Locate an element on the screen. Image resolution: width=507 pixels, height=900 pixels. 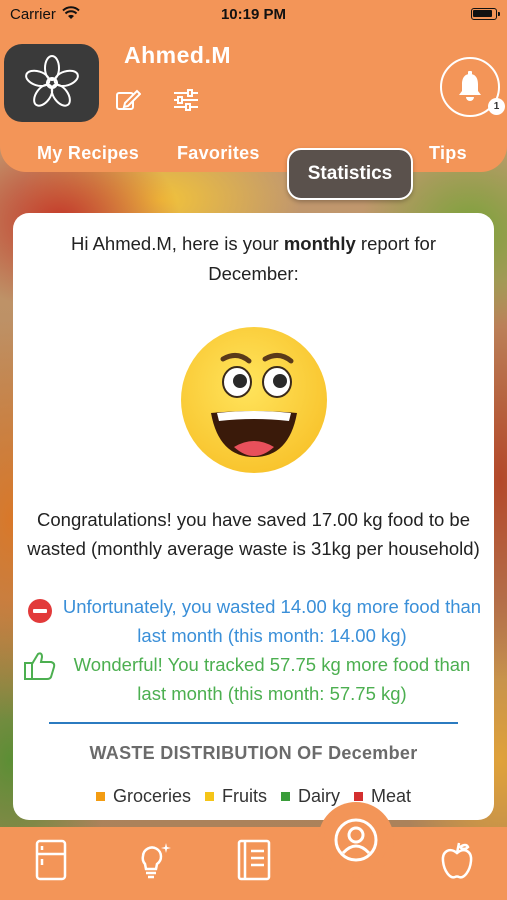
profile-icon is located at coordinates (356, 840).